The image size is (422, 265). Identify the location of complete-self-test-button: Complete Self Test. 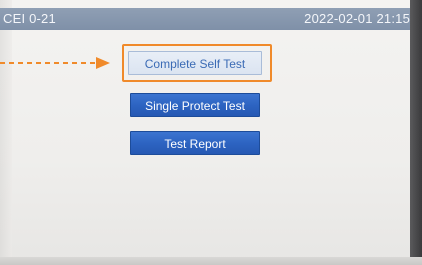
(195, 63).